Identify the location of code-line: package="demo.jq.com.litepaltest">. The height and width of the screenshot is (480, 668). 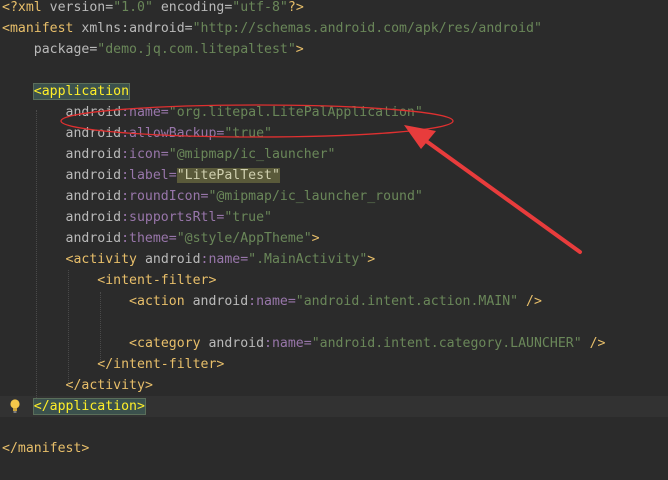
(334, 49).